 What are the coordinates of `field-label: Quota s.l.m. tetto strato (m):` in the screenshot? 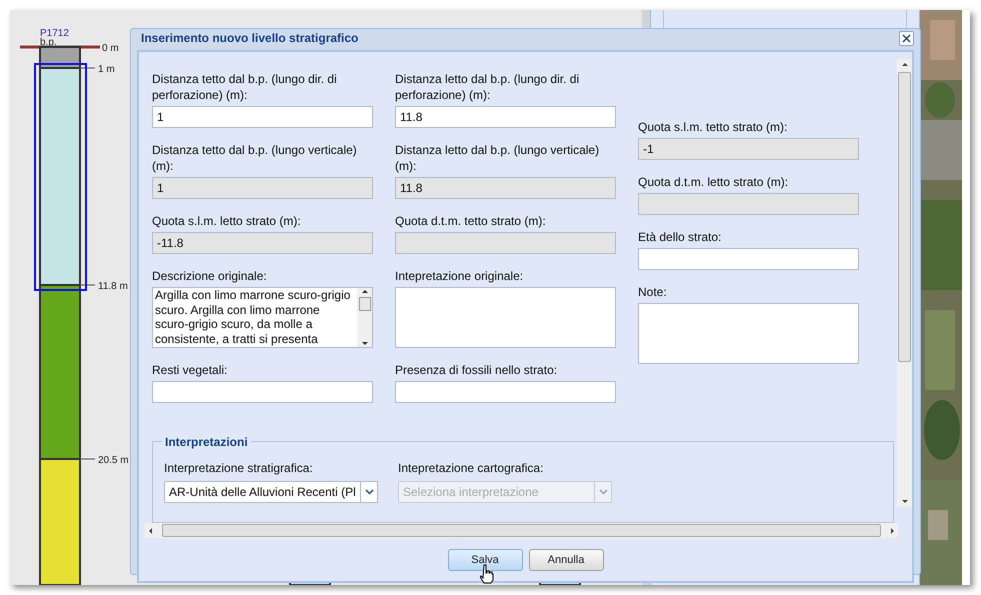 It's located at (713, 127).